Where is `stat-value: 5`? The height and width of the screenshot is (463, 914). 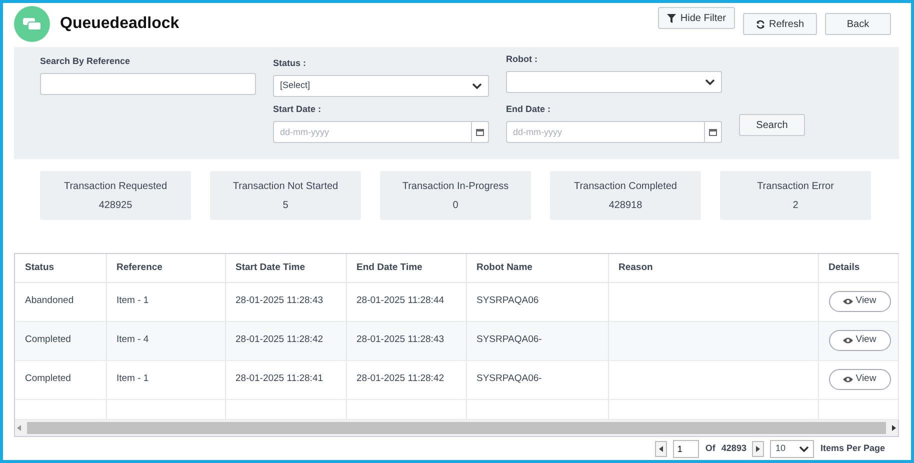 stat-value: 5 is located at coordinates (285, 205).